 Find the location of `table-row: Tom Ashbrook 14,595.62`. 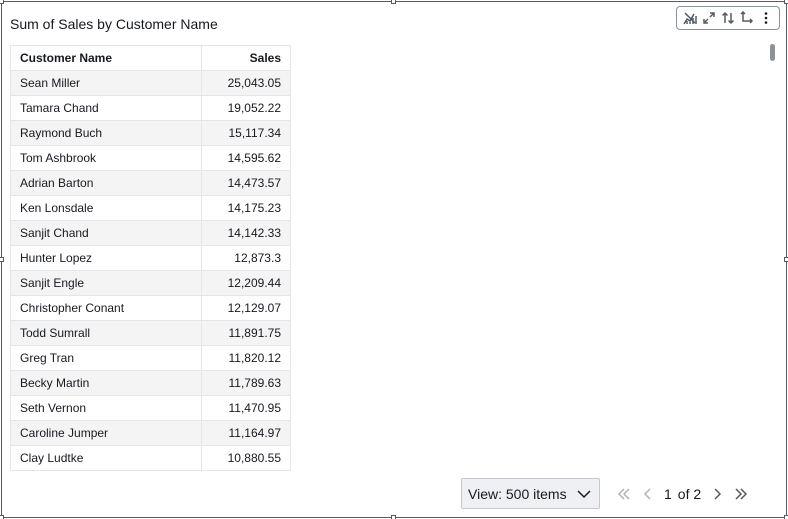

table-row: Tom Ashbrook 14,595.62 is located at coordinates (150, 158).